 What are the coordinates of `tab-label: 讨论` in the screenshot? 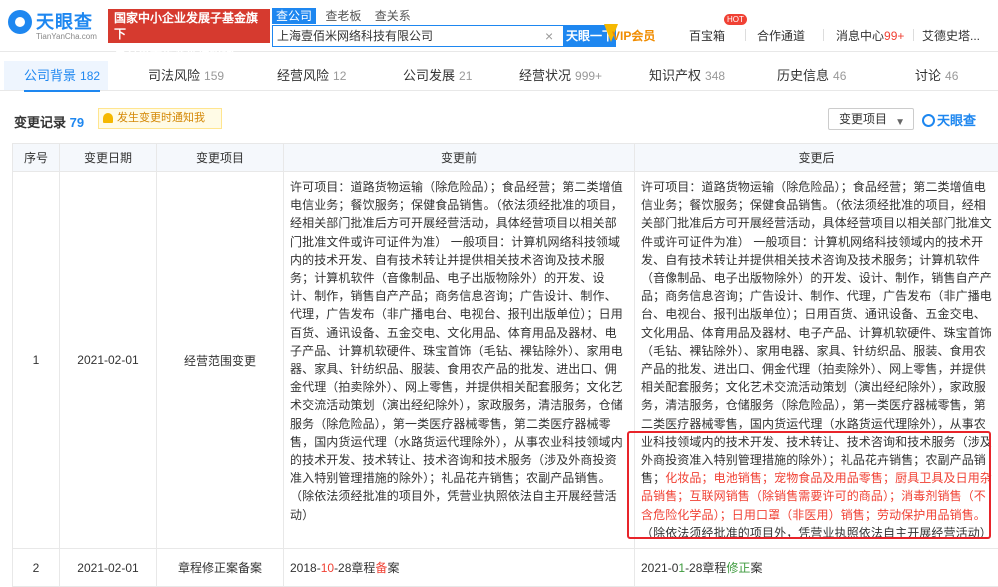 It's located at (928, 75).